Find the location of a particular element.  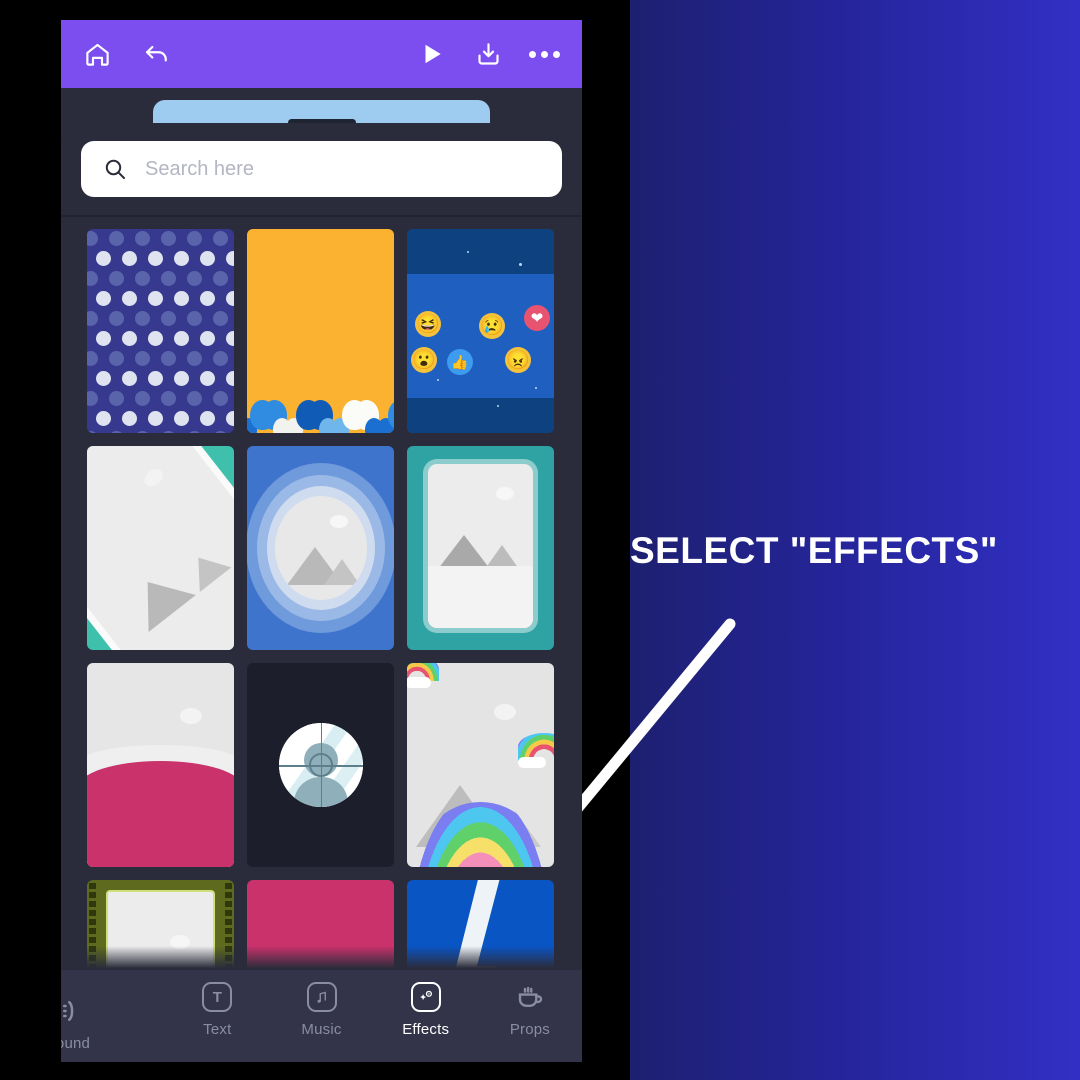

tab-music: Music is located at coordinates (321, 1009).